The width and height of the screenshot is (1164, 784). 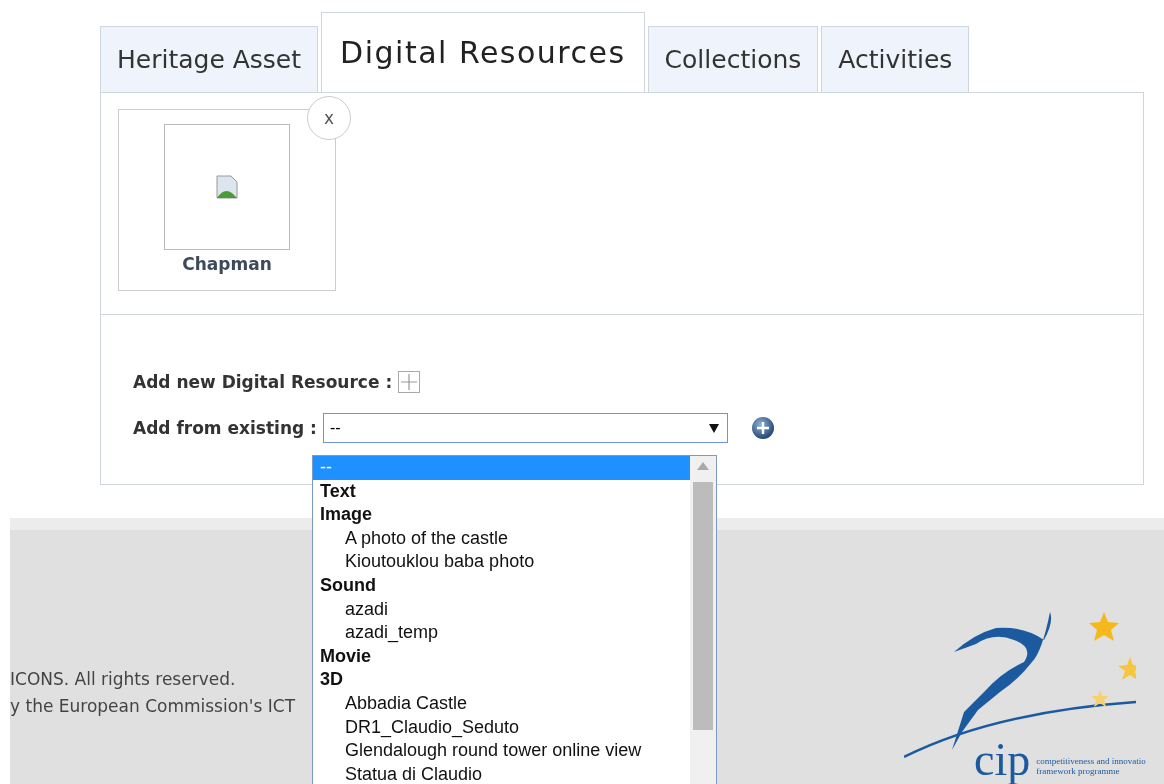 What do you see at coordinates (525, 428) in the screenshot?
I see `resource-select: --` at bounding box center [525, 428].